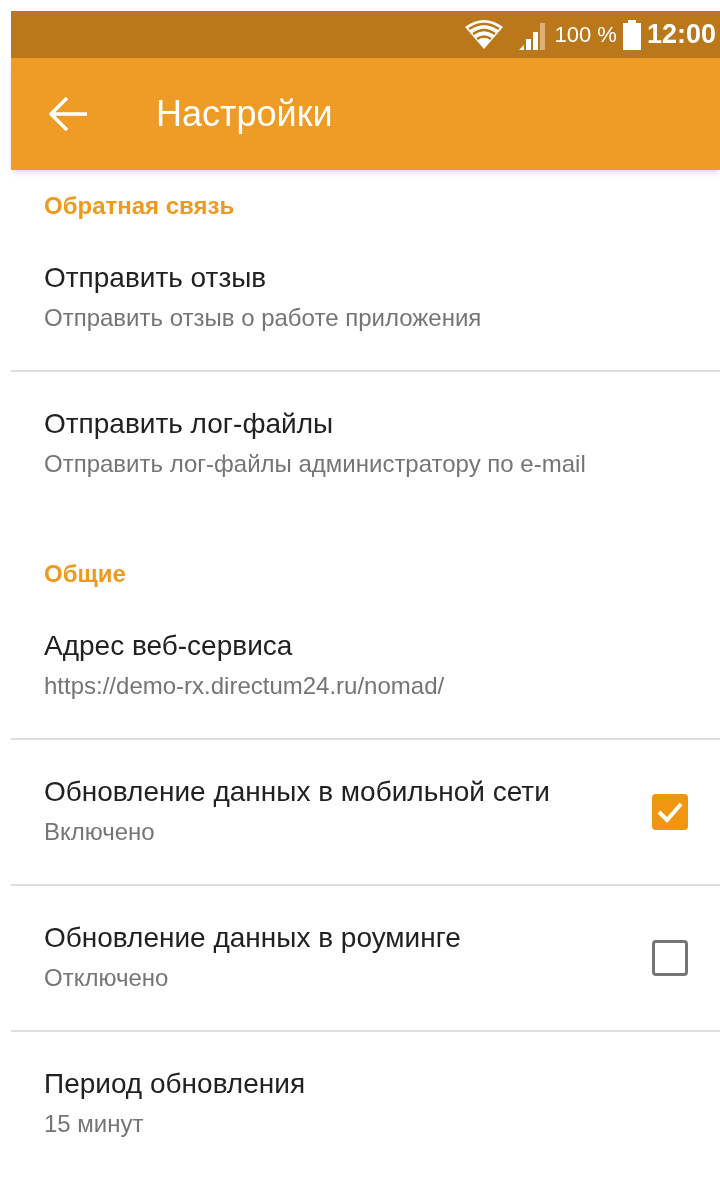 This screenshot has height=1180, width=720. Describe the element at coordinates (253, 938) in the screenshot. I see `setting-title: Обновление данных в роуминге` at that location.